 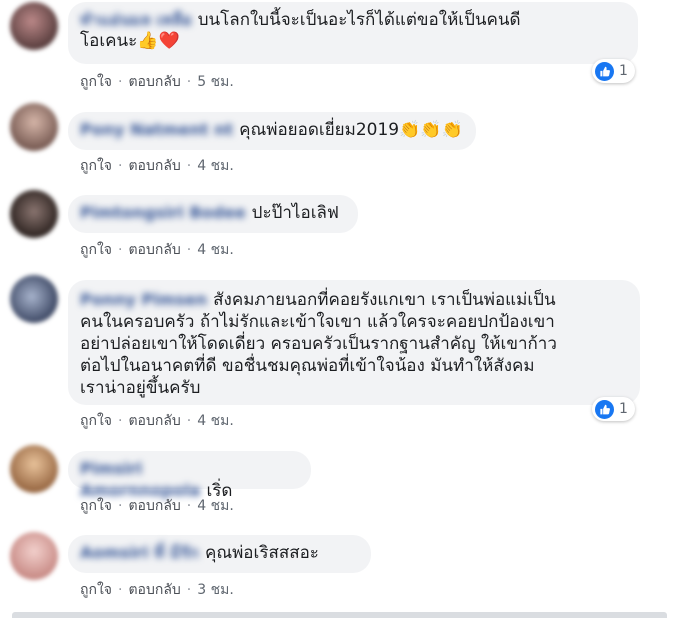 I want to click on comment-bubble: Aomsiri ที่ มีรัก คุณพ่อเริสสสอะ, so click(x=219, y=554).